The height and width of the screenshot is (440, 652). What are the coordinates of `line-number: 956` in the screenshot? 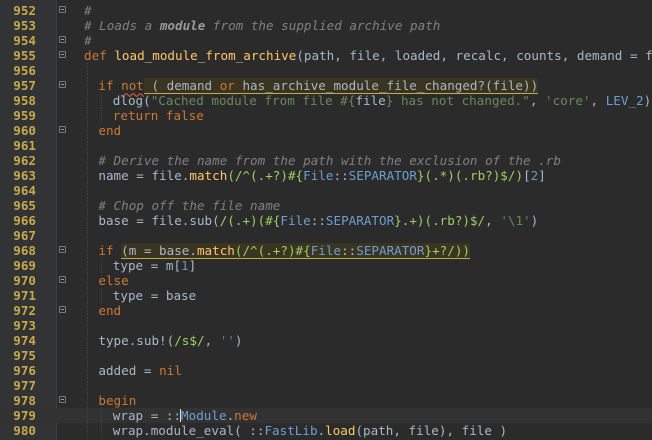 It's located at (24, 70).